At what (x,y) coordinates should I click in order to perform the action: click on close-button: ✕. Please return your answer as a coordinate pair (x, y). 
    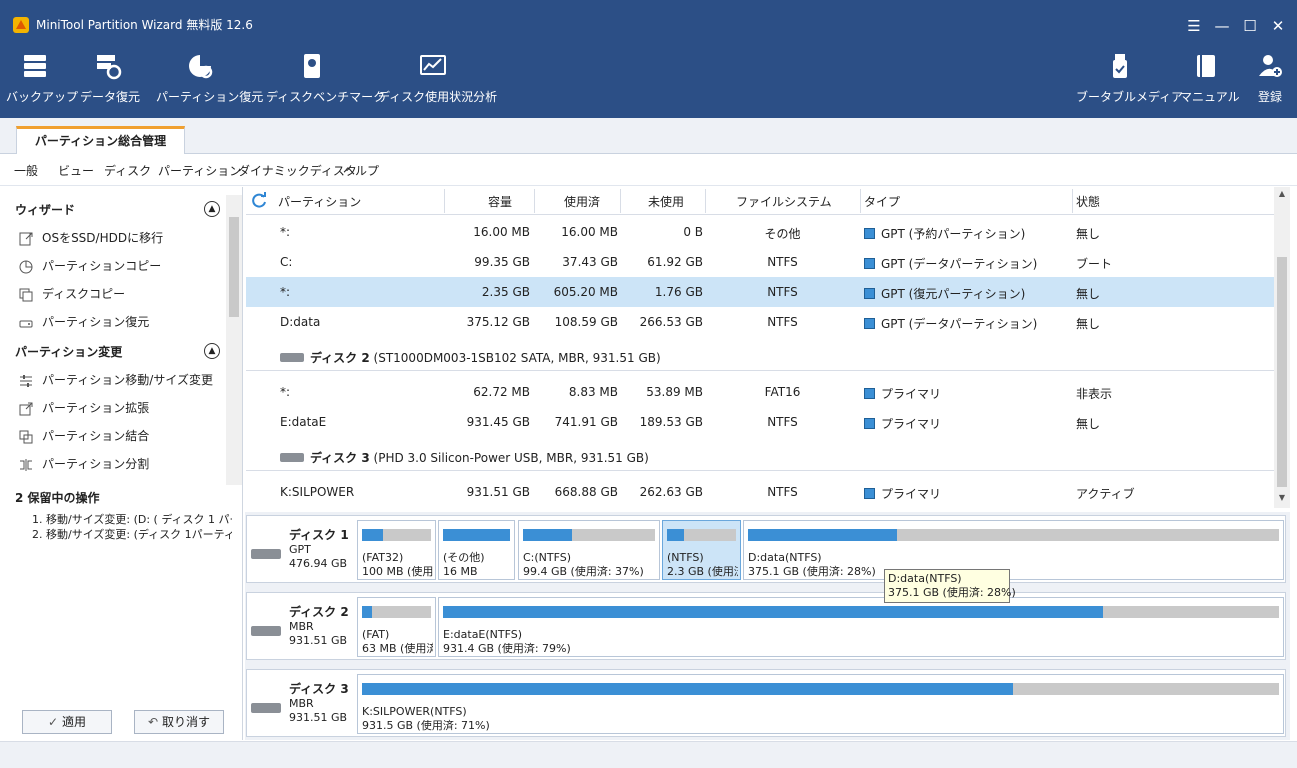
    Looking at the image, I should click on (1278, 26).